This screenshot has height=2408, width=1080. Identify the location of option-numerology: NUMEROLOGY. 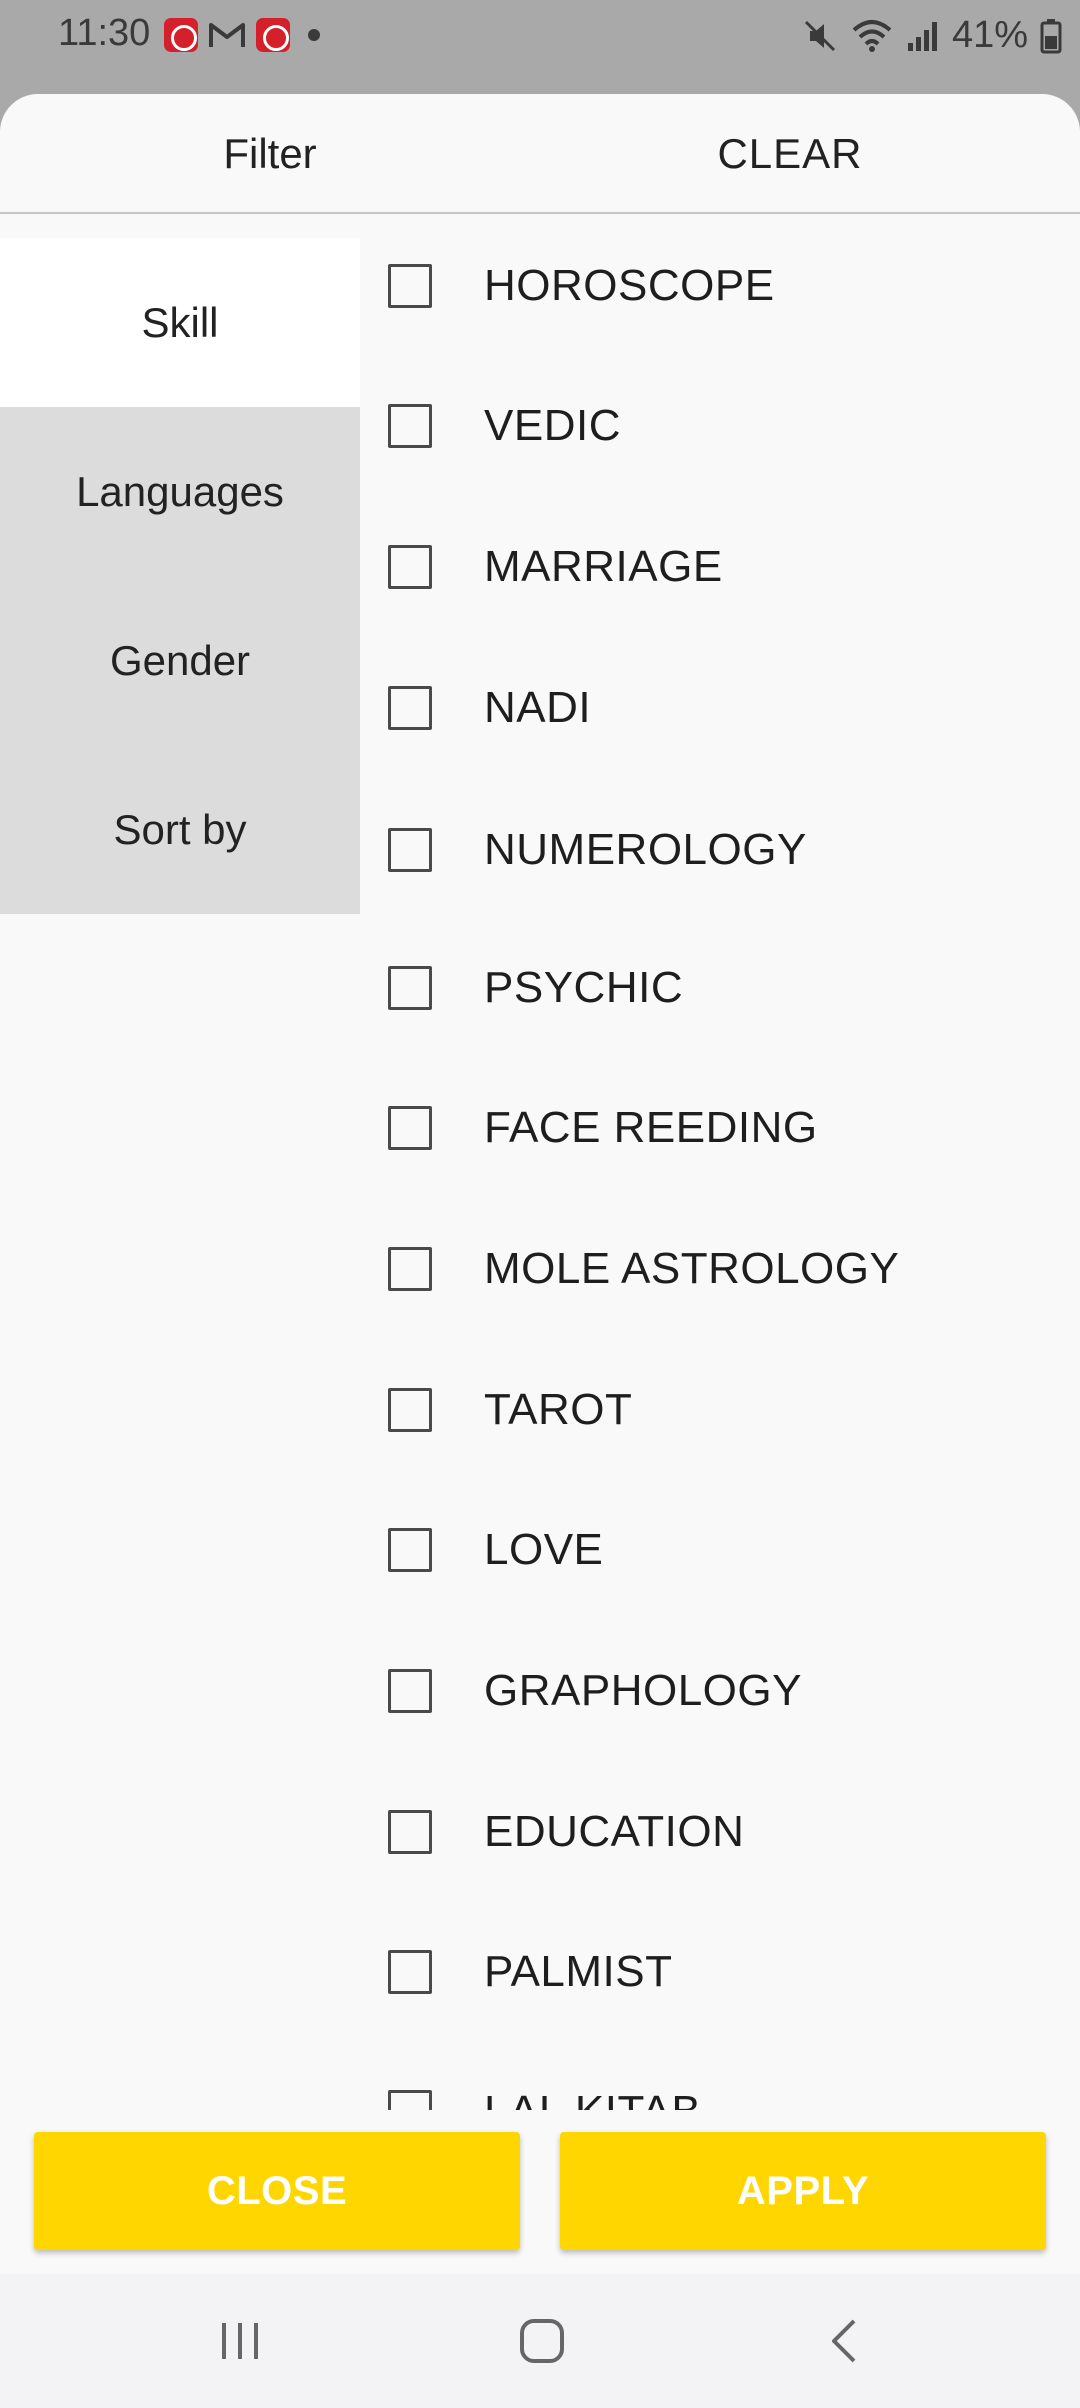
(720, 850).